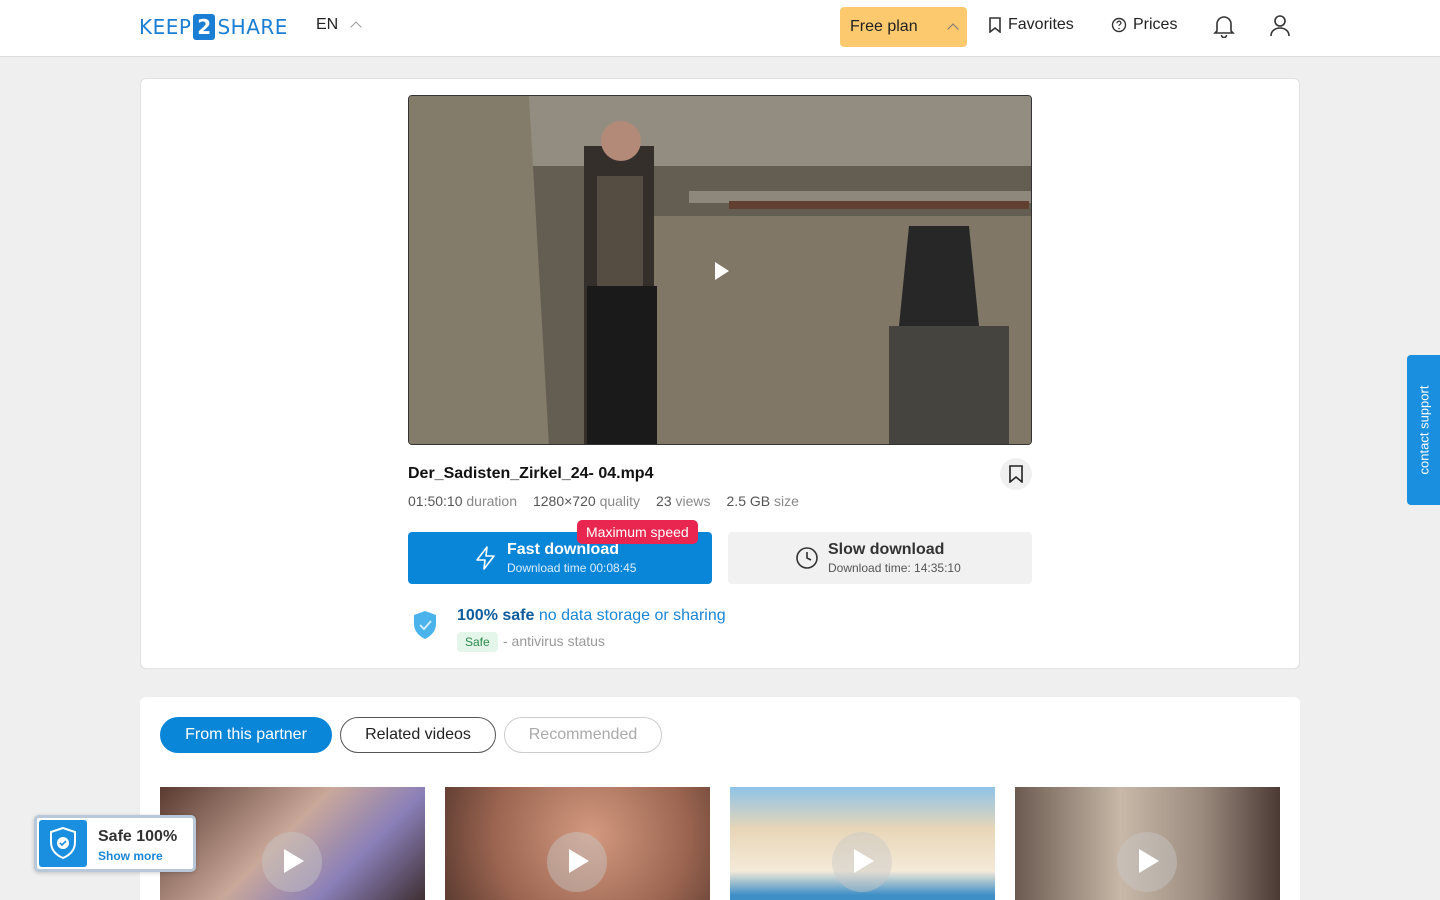  I want to click on bell-icon, so click(1224, 26).